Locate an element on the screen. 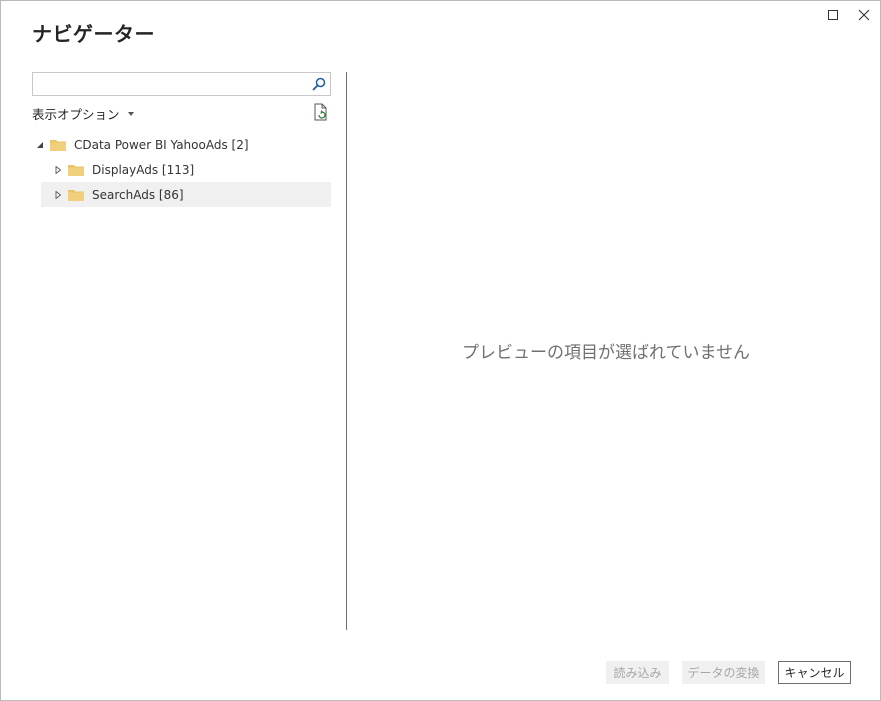 The height and width of the screenshot is (701, 881). tree-node-displayads: DisplayAds [113] is located at coordinates (186, 169).